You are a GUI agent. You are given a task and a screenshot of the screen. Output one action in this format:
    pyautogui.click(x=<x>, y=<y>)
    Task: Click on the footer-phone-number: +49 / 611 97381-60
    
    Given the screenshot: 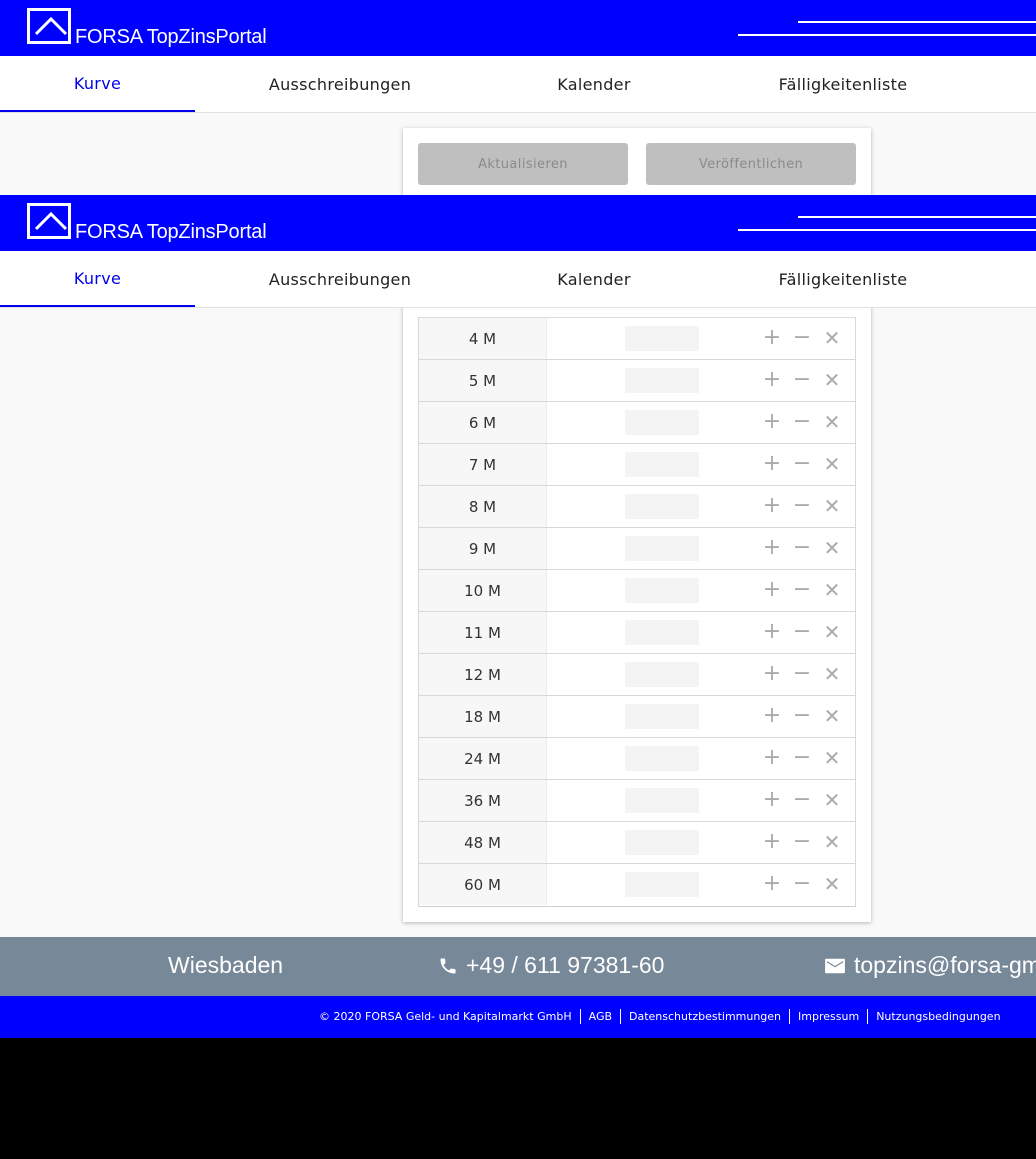 What is the action you would take?
    pyautogui.click(x=565, y=965)
    